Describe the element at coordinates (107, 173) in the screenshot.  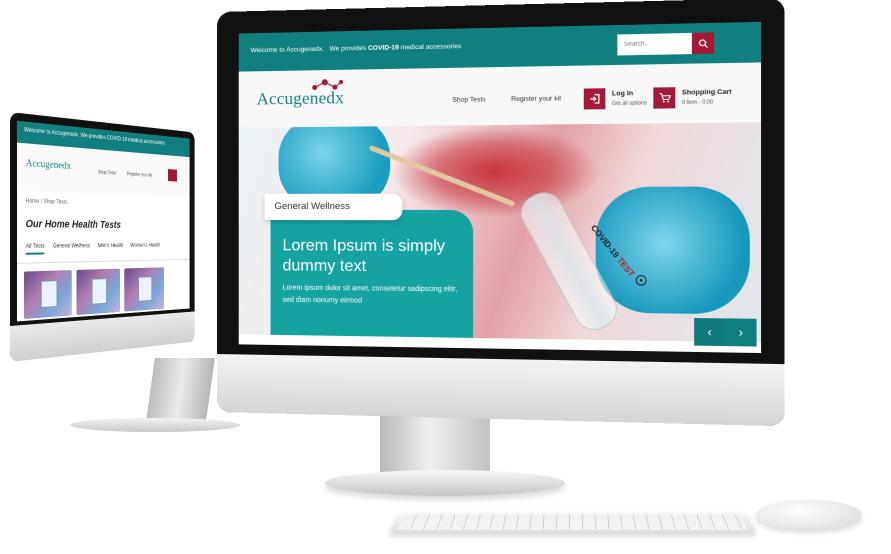
I see `back-nav-shop-tests: Shop Tests` at that location.